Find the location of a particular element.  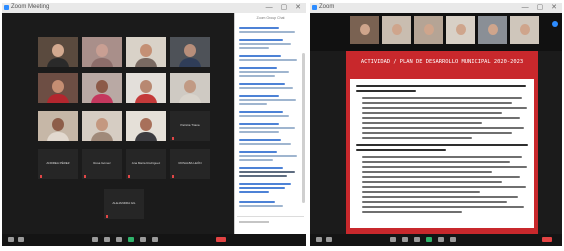

chat-input is located at coordinates (270, 223).